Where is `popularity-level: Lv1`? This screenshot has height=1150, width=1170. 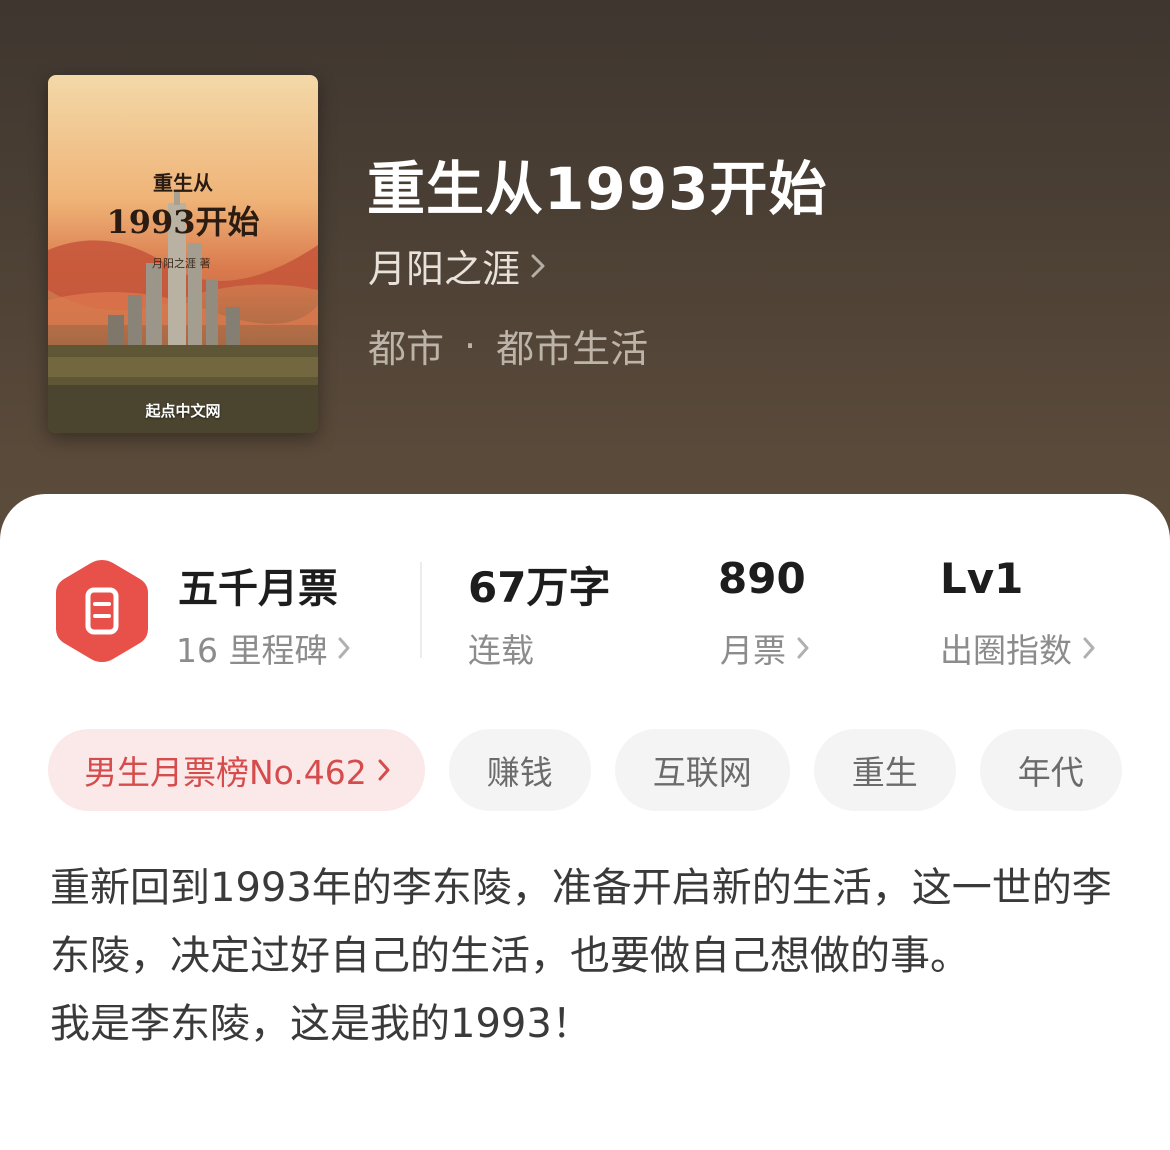 popularity-level: Lv1 is located at coordinates (982, 578).